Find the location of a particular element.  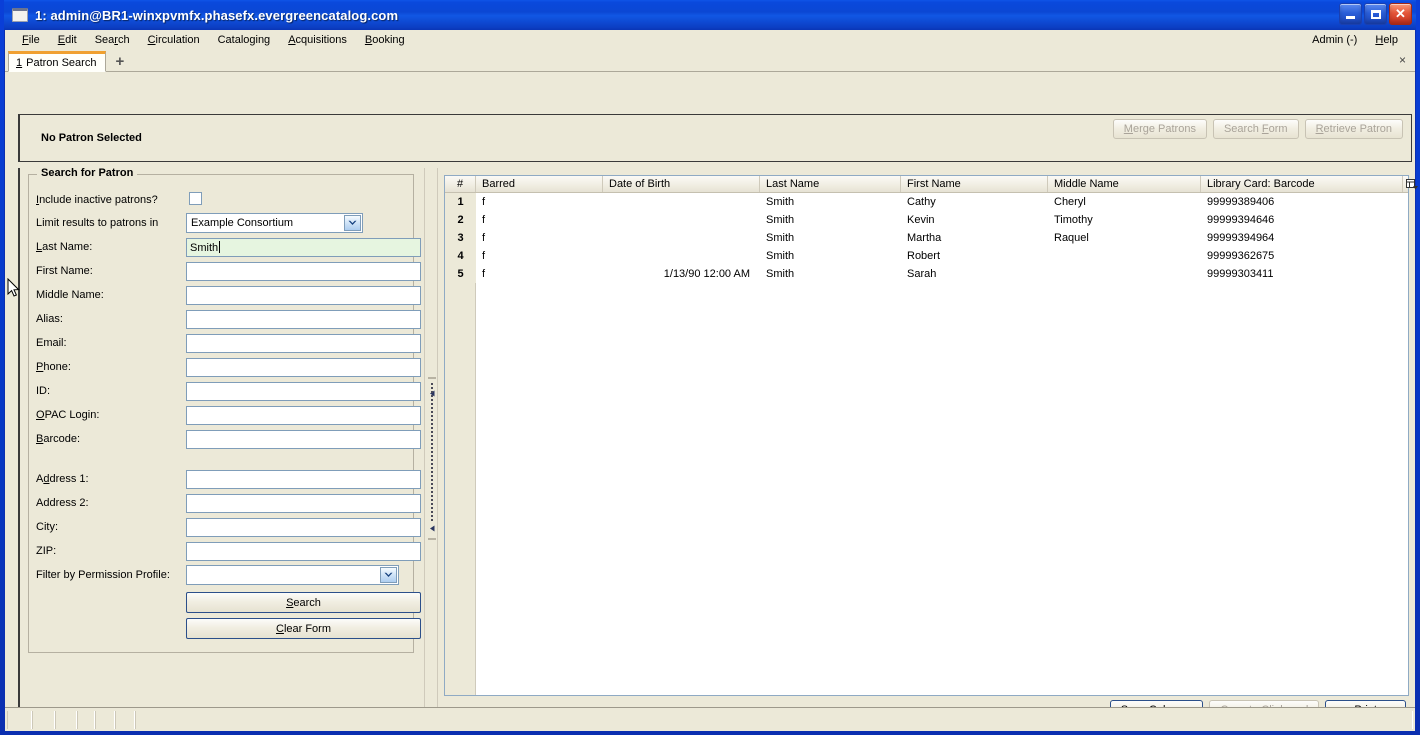

close-tab-icon: × is located at coordinates (1402, 60).